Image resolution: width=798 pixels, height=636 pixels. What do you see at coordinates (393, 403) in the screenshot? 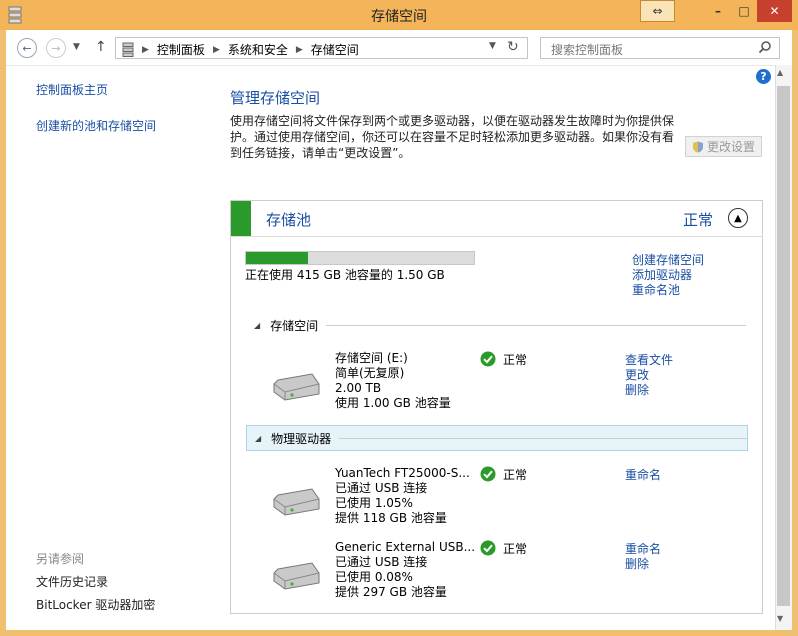
I see `space-usage: 使用 1.00 GB 池容量` at bounding box center [393, 403].